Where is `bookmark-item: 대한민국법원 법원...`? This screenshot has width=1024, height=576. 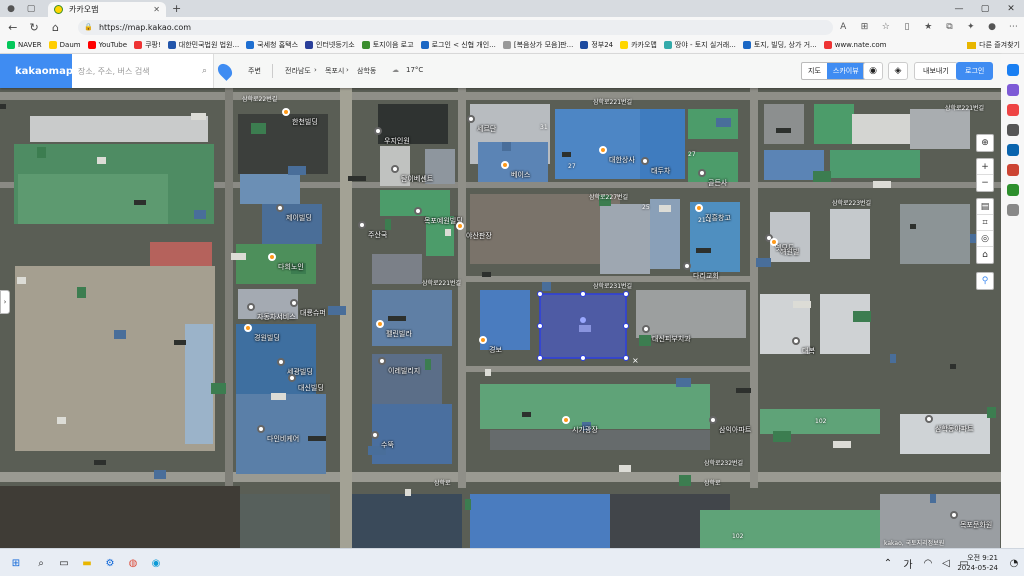 bookmark-item: 대한민국법원 법원... is located at coordinates (203, 45).